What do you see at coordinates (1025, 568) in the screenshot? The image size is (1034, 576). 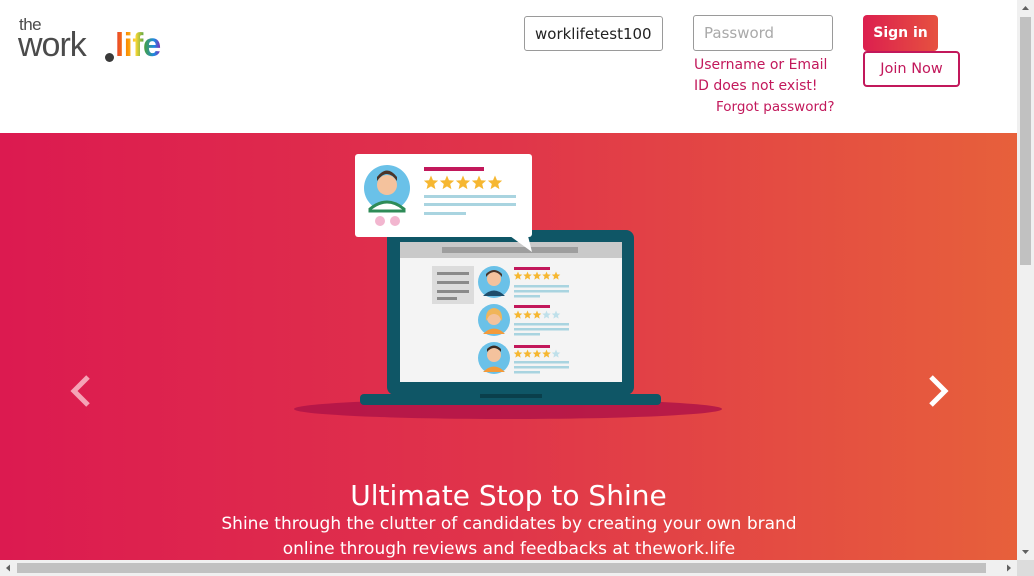 I see `scrollbar-corner` at bounding box center [1025, 568].